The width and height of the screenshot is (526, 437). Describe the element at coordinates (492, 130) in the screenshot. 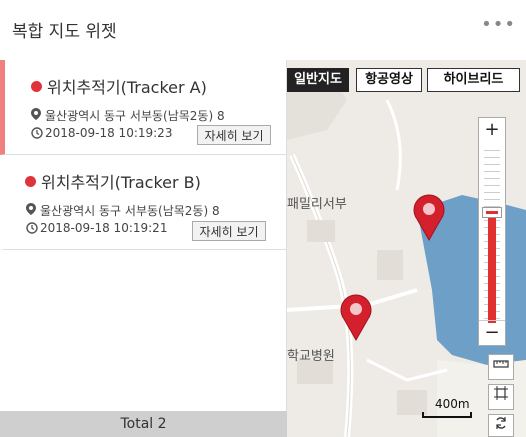

I see `zoom-in-button: +` at that location.